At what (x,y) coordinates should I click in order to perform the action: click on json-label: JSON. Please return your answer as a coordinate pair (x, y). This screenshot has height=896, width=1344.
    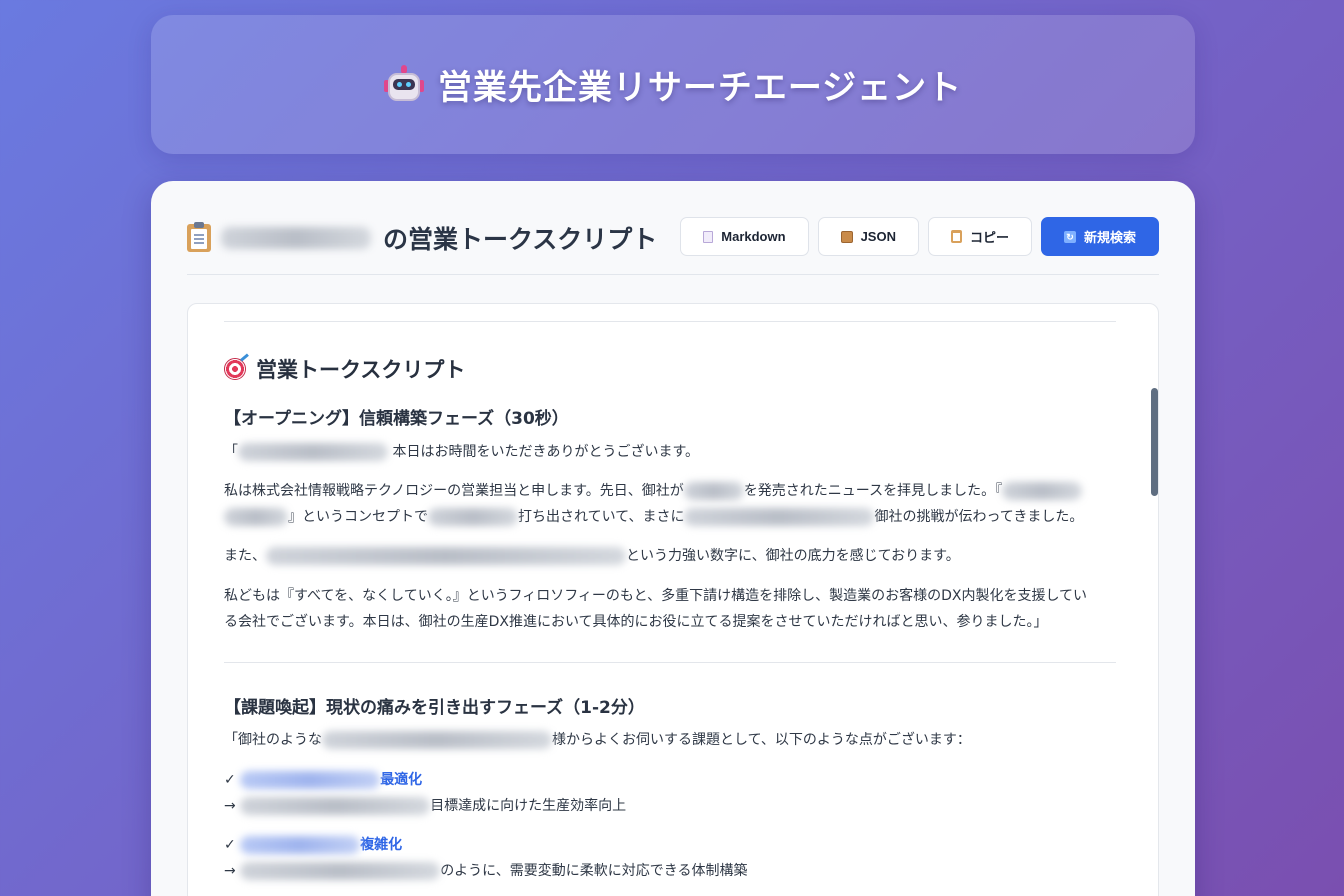
    Looking at the image, I should click on (878, 236).